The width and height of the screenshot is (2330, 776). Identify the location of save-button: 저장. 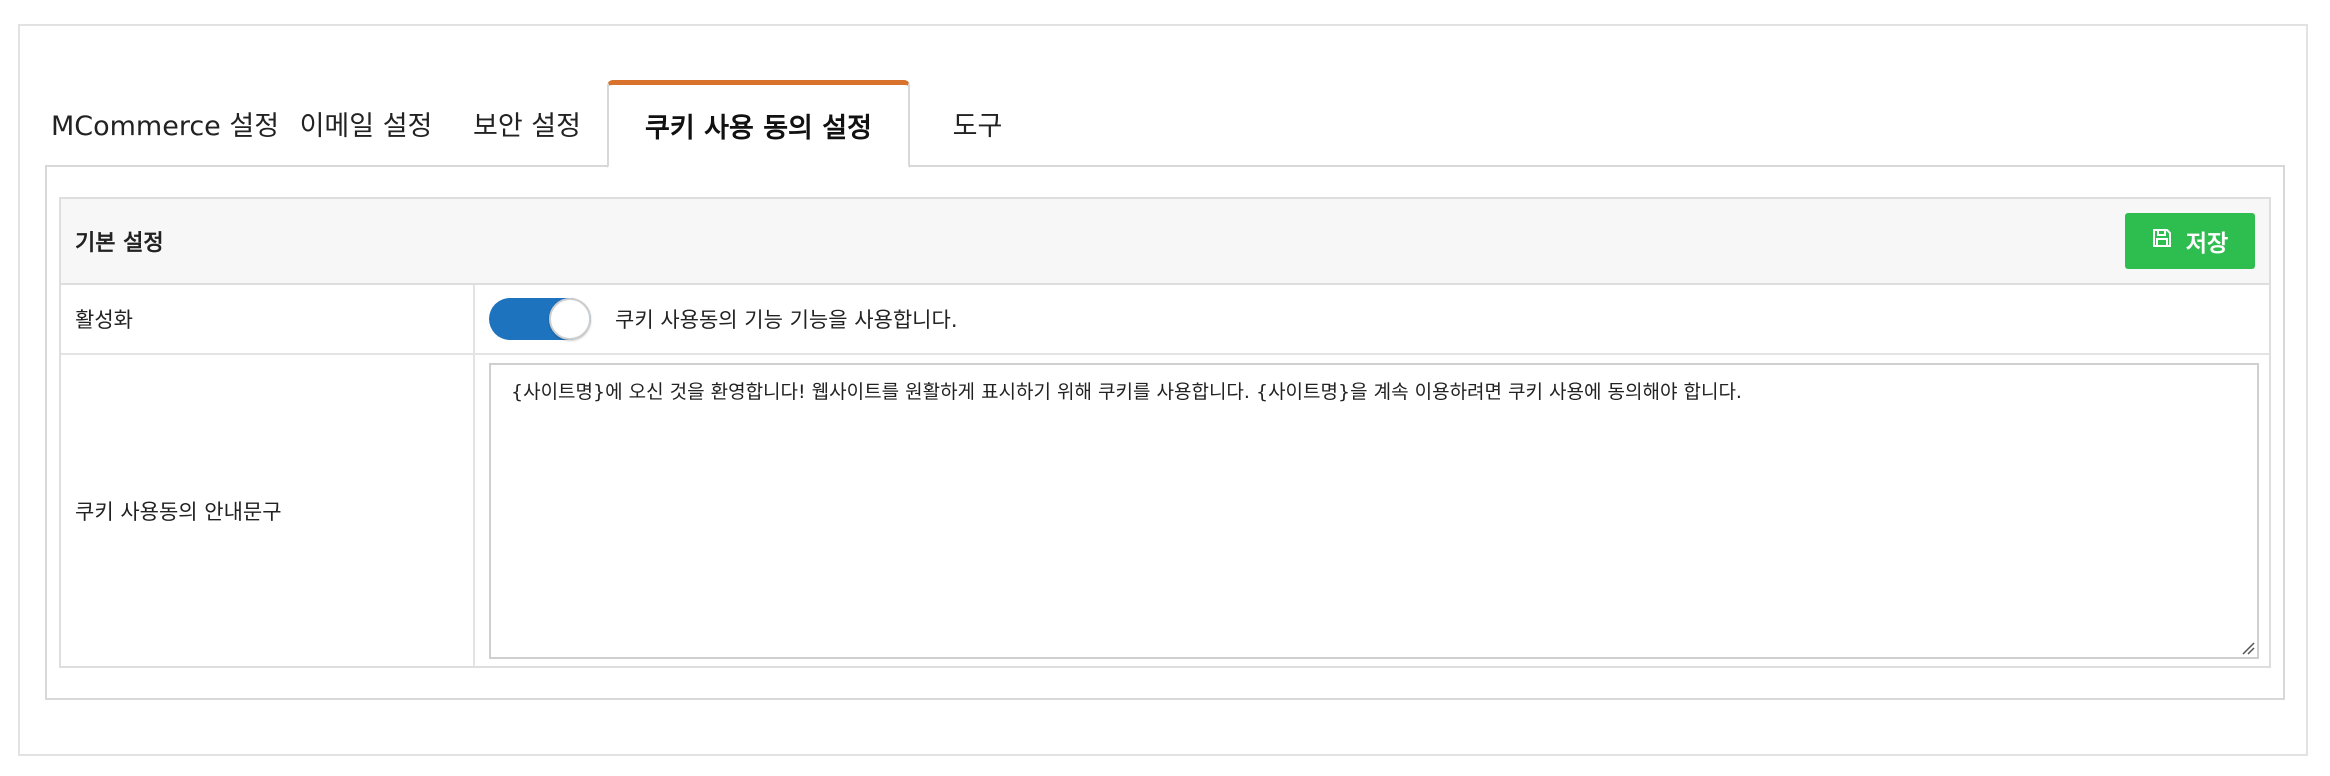
(2190, 241).